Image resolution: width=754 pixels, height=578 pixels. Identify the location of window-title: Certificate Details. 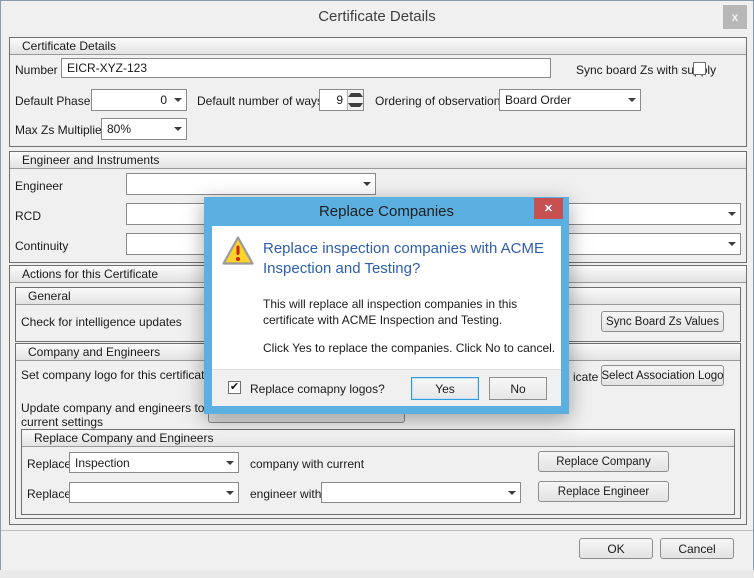
(377, 16).